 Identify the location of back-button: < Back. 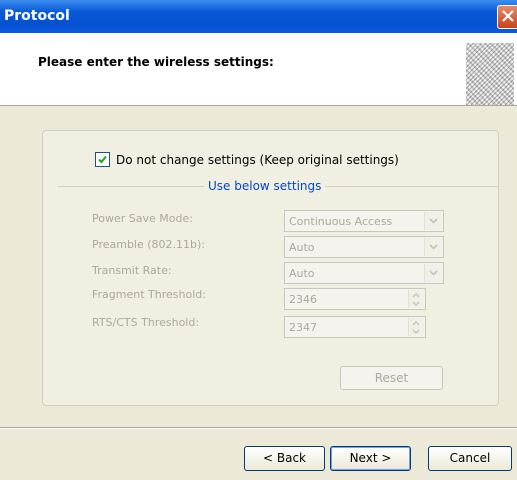
(284, 458).